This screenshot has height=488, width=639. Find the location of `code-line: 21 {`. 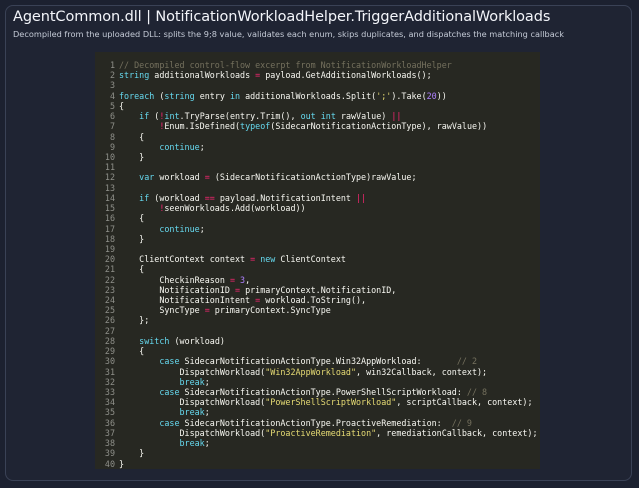

code-line: 21 { is located at coordinates (317, 269).